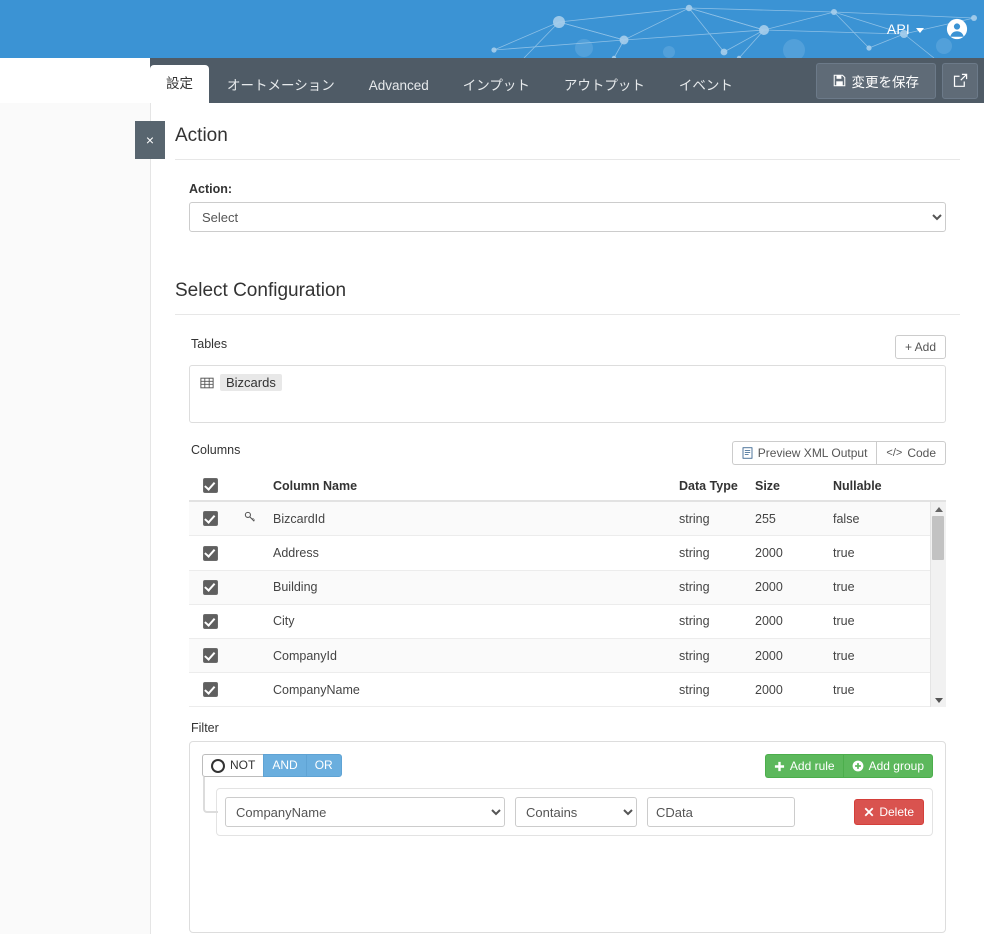 Image resolution: width=984 pixels, height=934 pixels. Describe the element at coordinates (251, 382) in the screenshot. I see `table-chip-label: Bizcards` at that location.